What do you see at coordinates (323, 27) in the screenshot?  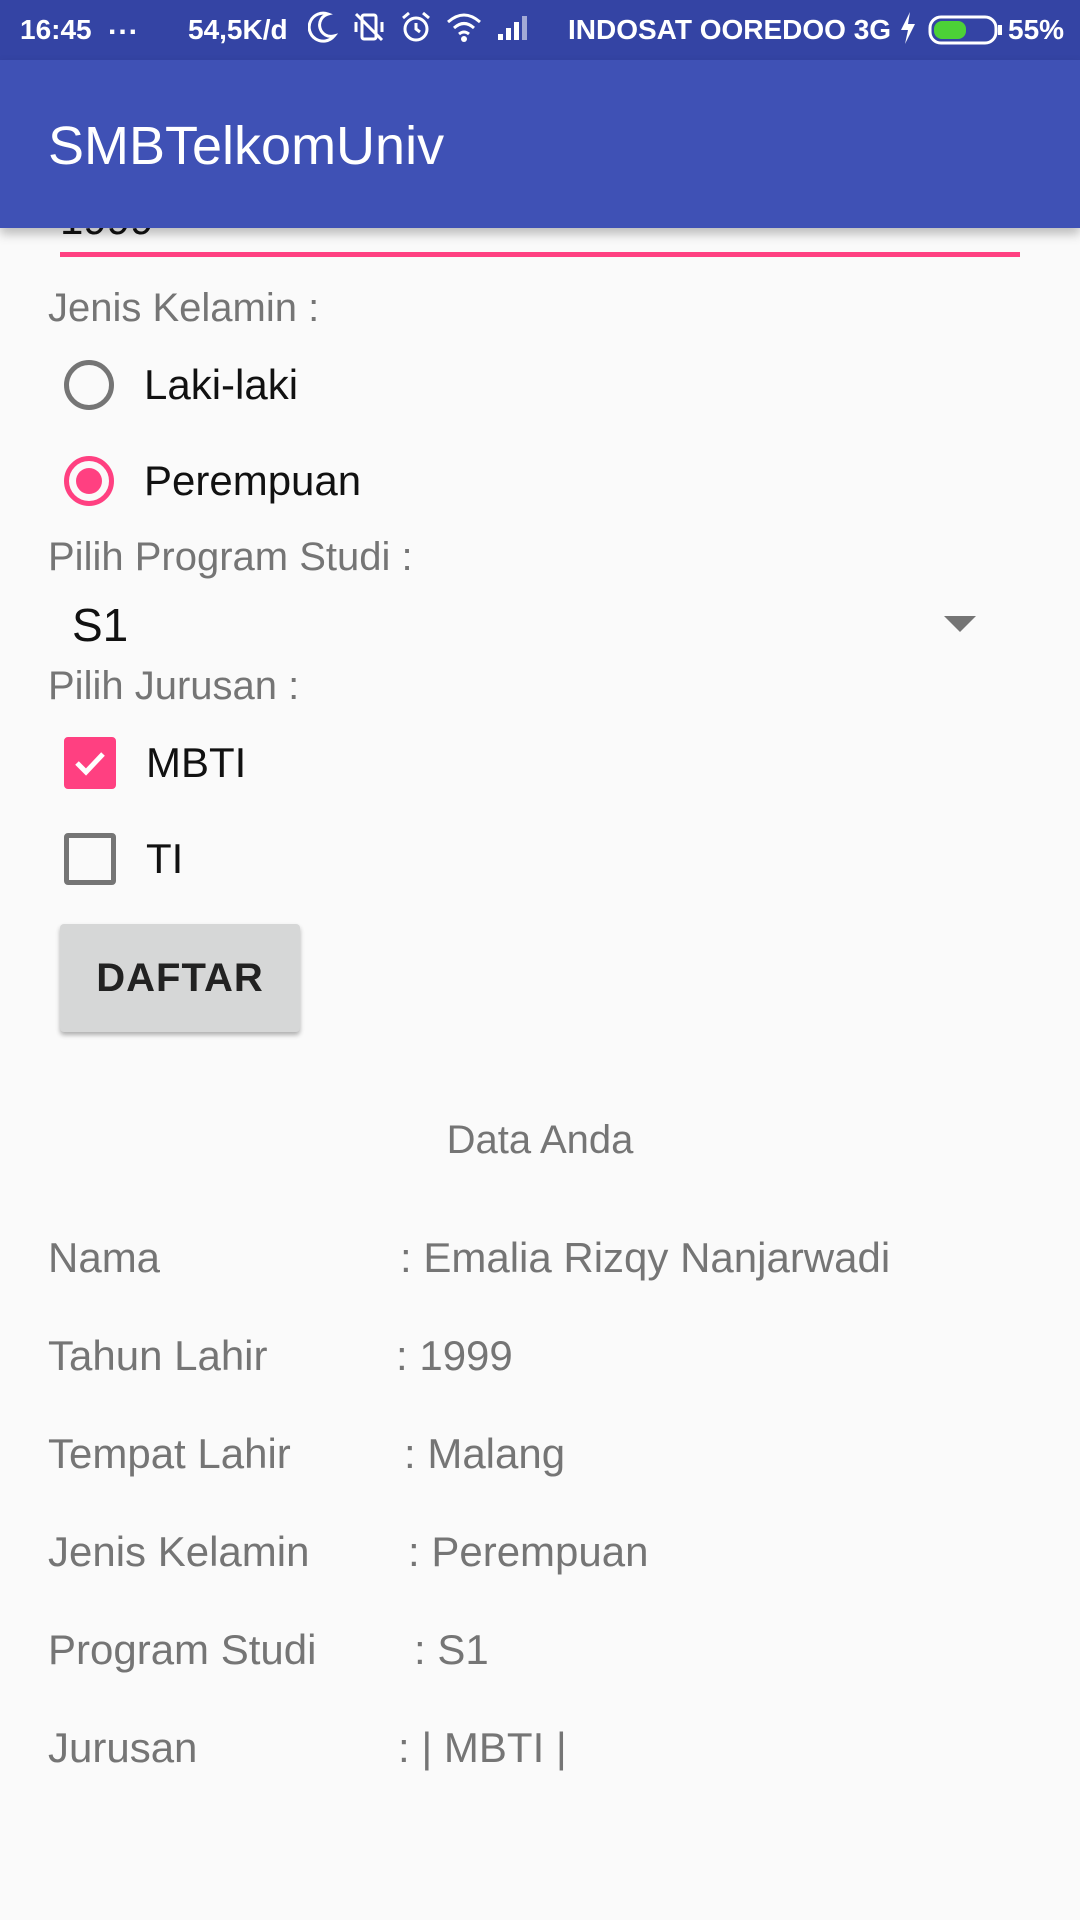 I see `moon-icon` at bounding box center [323, 27].